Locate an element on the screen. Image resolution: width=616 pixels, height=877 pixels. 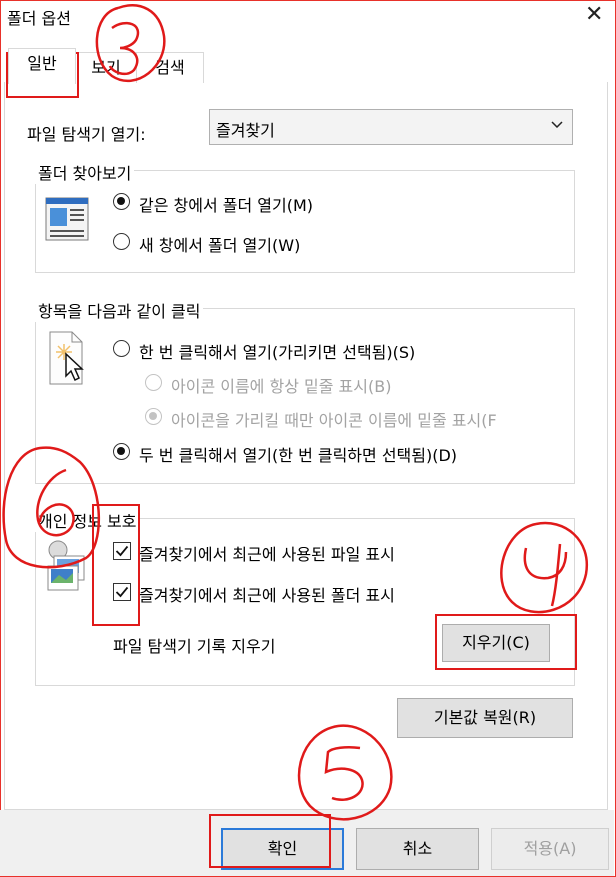
radio-underline-hover is located at coordinates (153, 416).